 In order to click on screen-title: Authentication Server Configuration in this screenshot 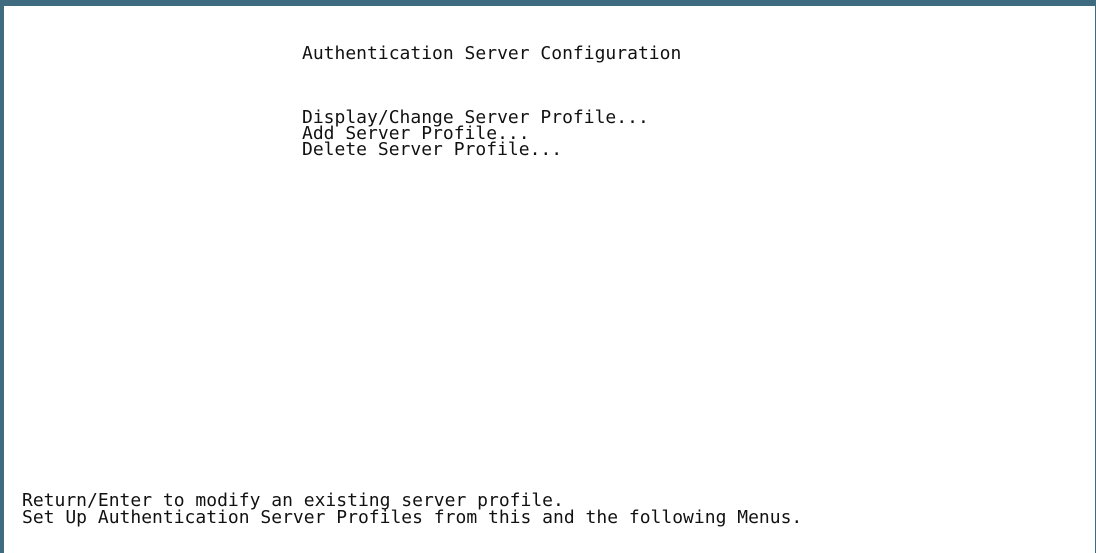, I will do `click(492, 53)`.